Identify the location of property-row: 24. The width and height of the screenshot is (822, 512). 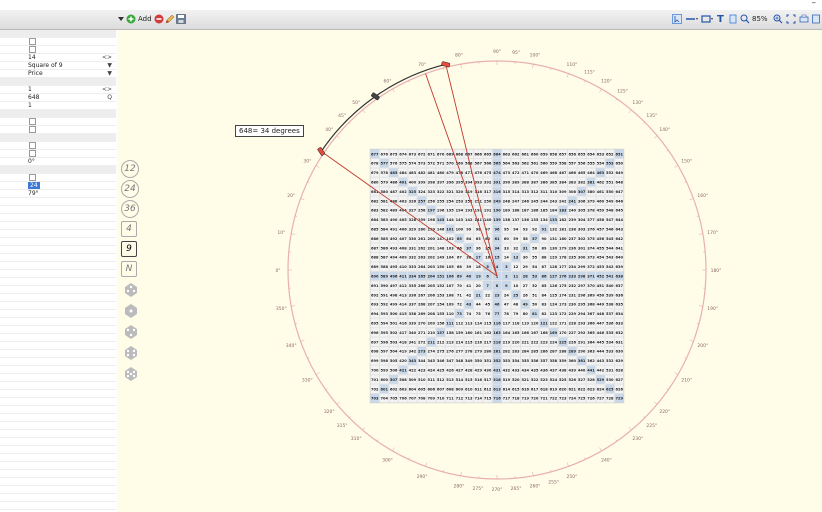
(58, 186).